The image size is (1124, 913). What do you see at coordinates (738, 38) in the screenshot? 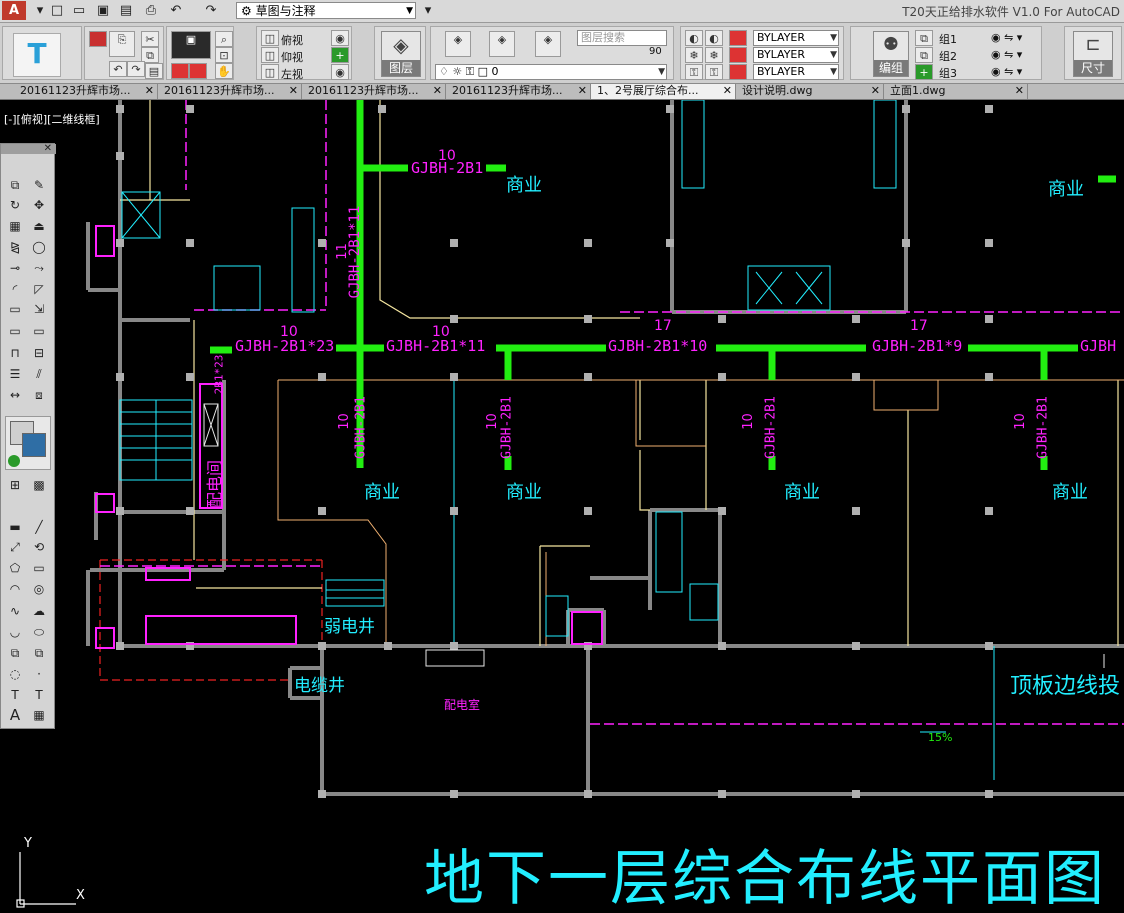
I see `stop-props-icon` at bounding box center [738, 38].